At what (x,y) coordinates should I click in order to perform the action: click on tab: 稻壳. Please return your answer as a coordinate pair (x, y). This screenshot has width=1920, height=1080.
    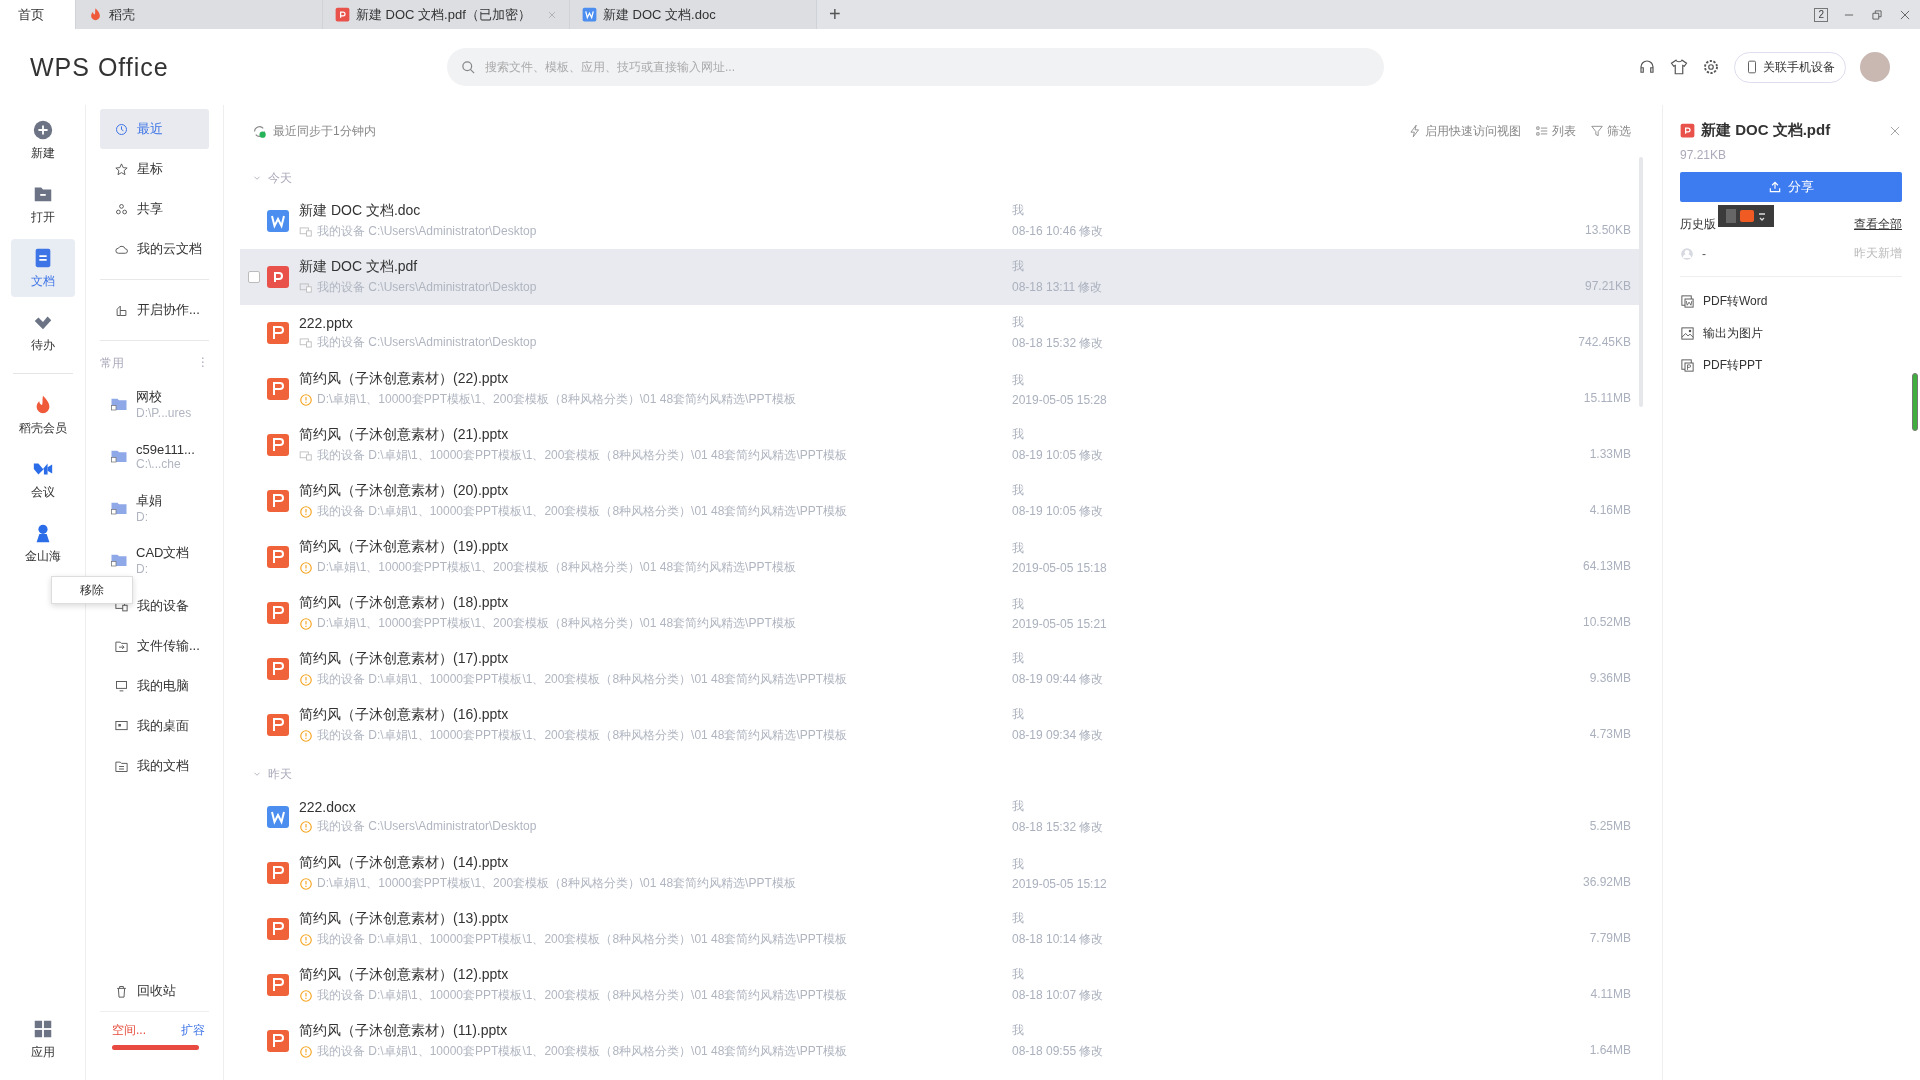
    Looking at the image, I should click on (199, 14).